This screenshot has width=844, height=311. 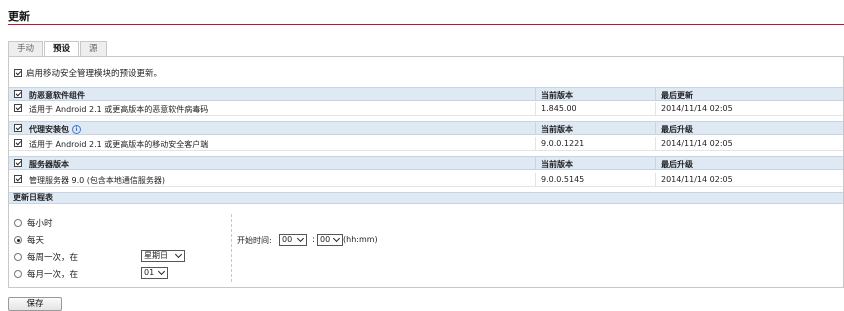 What do you see at coordinates (119, 109) in the screenshot?
I see `component-name: 适用于 Android 2.1 或更高版本的恶意软件病毒码` at bounding box center [119, 109].